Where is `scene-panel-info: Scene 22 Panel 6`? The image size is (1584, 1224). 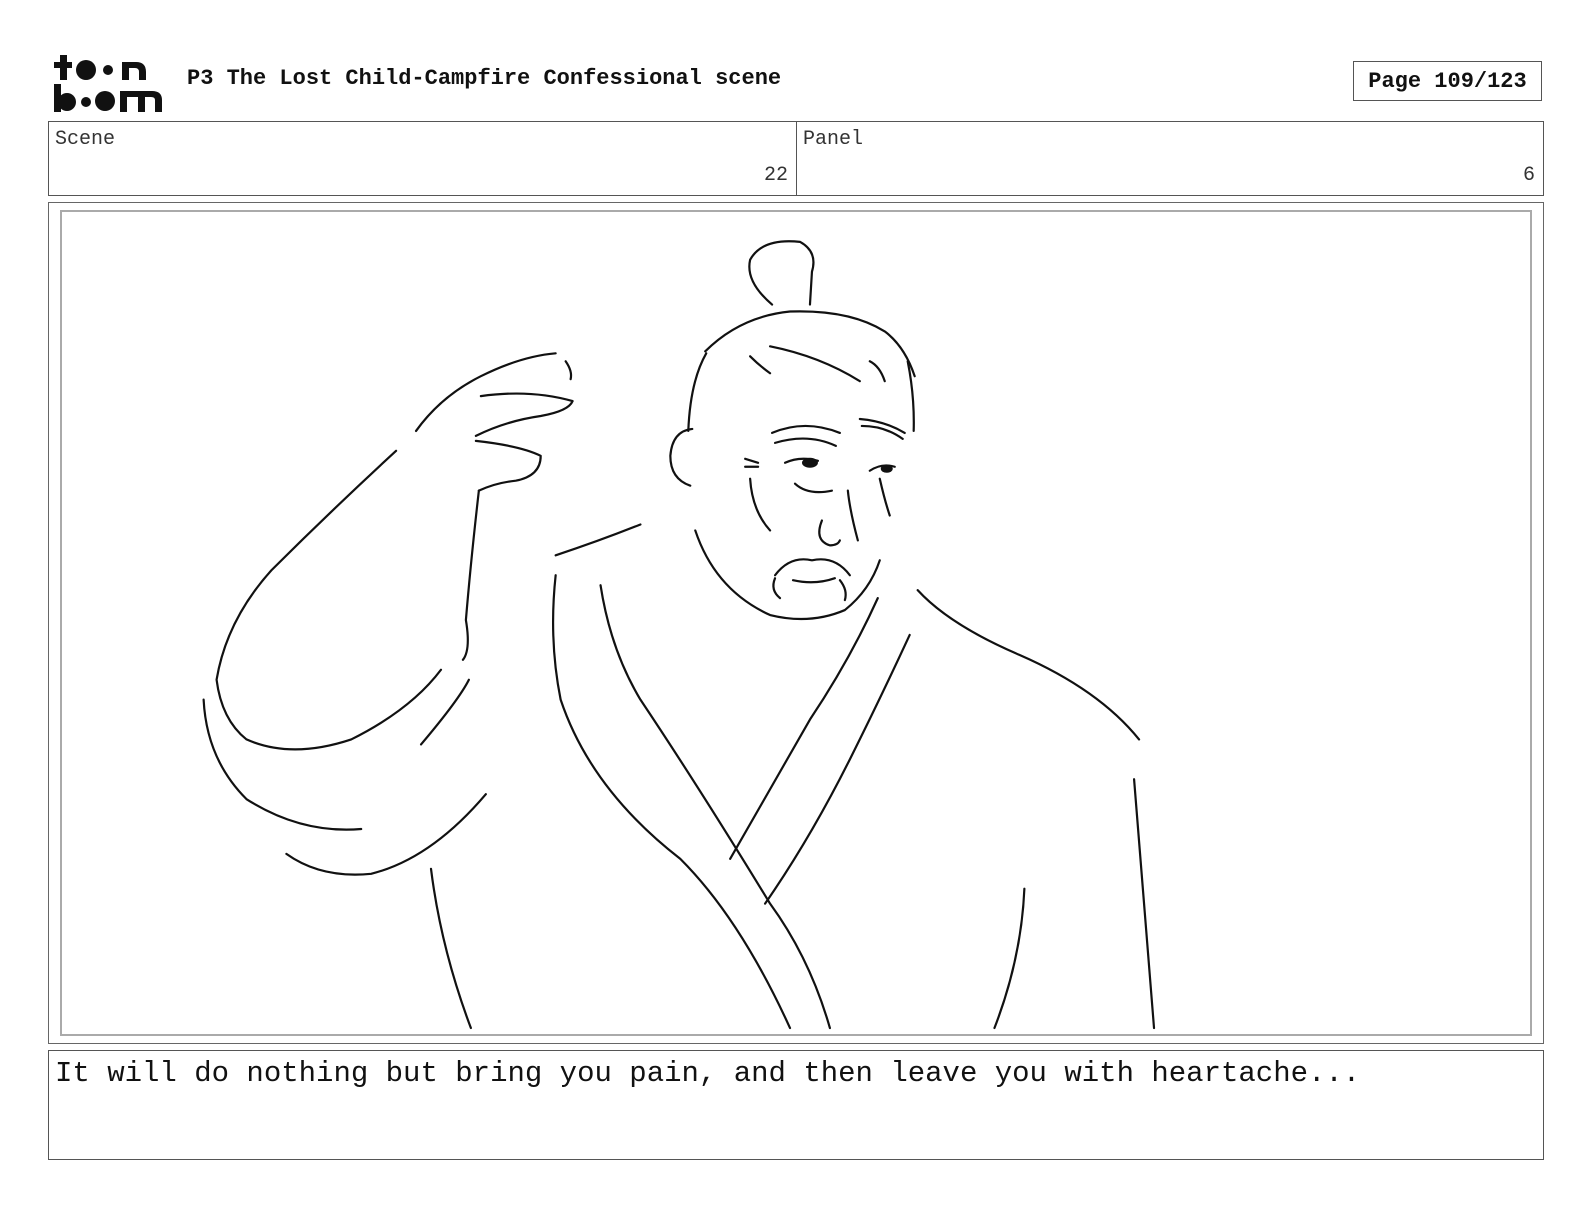
scene-panel-info: Scene 22 Panel 6 is located at coordinates (796, 158).